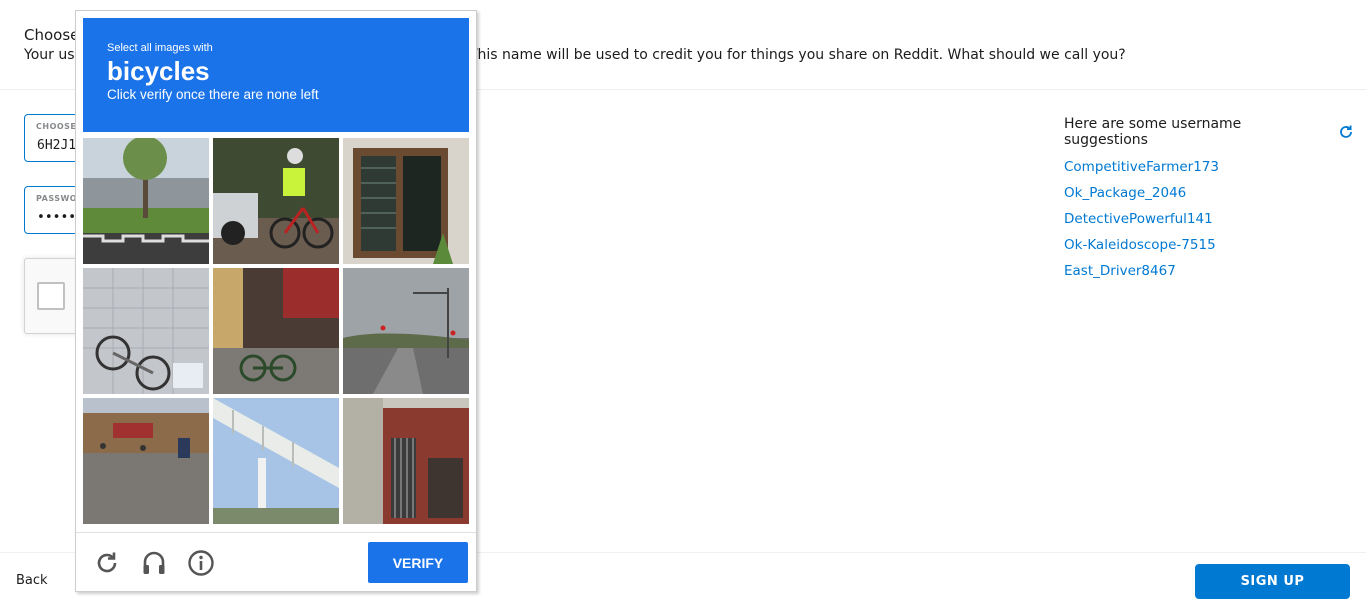 Image resolution: width=1366 pixels, height=607 pixels. Describe the element at coordinates (1209, 275) in the screenshot. I see `suggestion-item: East_Driver8467` at that location.